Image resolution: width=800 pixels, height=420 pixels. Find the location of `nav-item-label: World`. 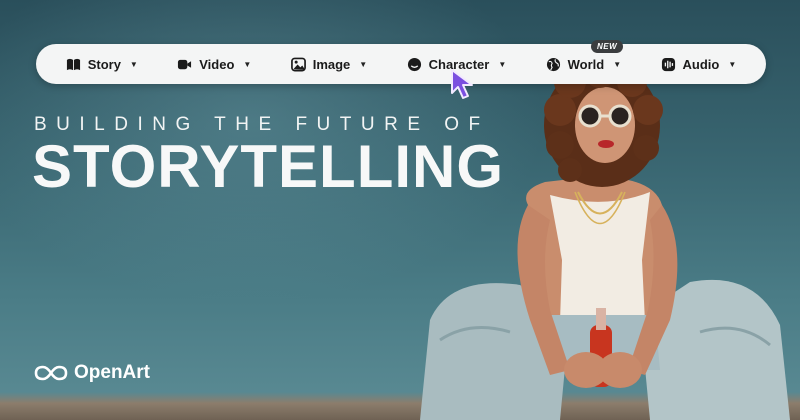

nav-item-label: World is located at coordinates (586, 64).